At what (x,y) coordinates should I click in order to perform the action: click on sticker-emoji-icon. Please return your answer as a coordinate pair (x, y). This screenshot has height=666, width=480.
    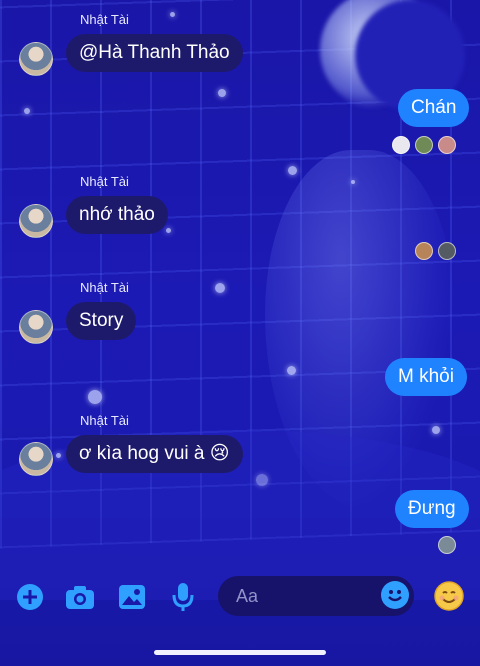
    Looking at the image, I should click on (449, 596).